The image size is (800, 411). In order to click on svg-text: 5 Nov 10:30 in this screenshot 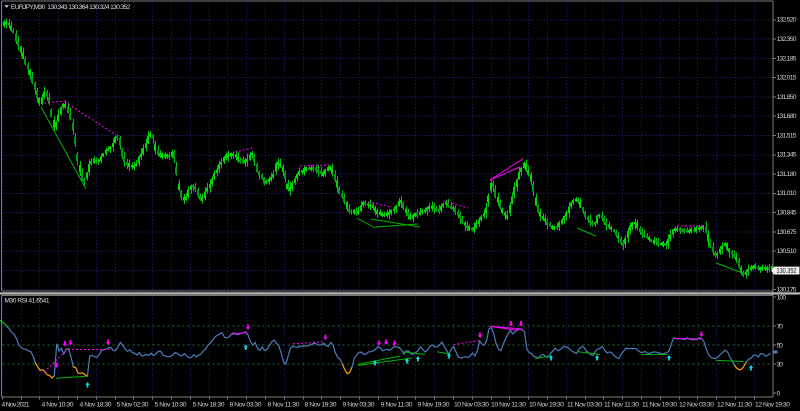, I will do `click(171, 405)`.